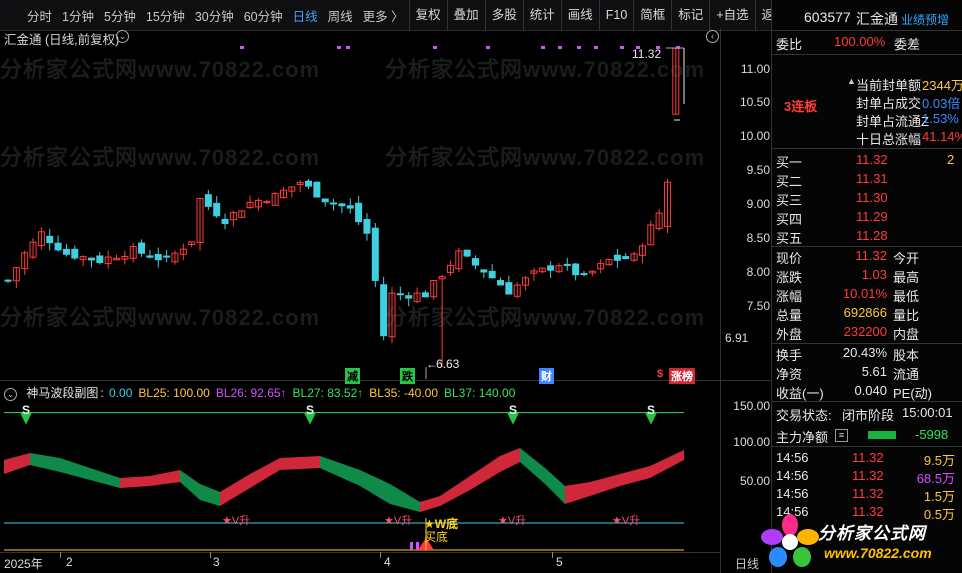  Describe the element at coordinates (448, 364) in the screenshot. I see `low-price-label: 6.63` at that location.